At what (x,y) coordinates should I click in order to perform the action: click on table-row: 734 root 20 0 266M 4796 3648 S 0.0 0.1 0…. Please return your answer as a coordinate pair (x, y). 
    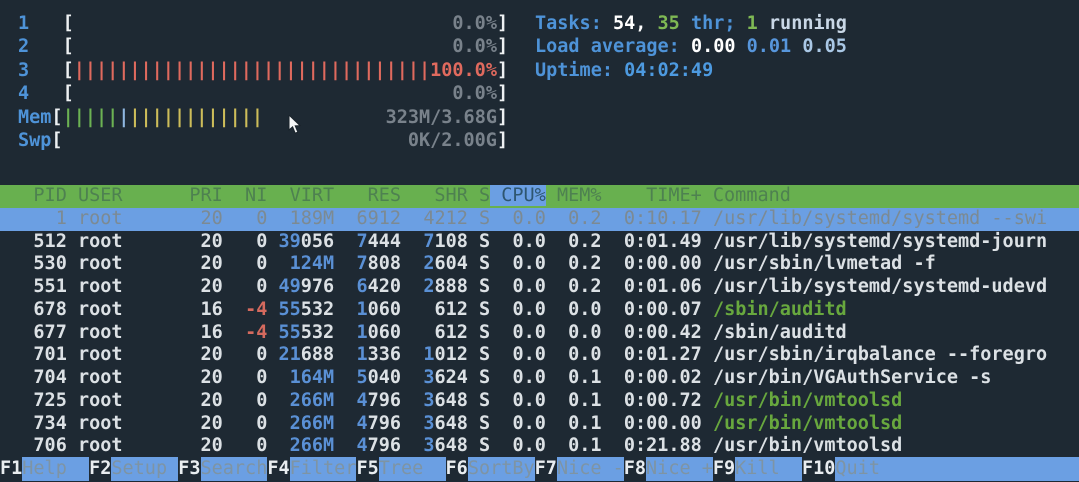
    Looking at the image, I should click on (539, 424).